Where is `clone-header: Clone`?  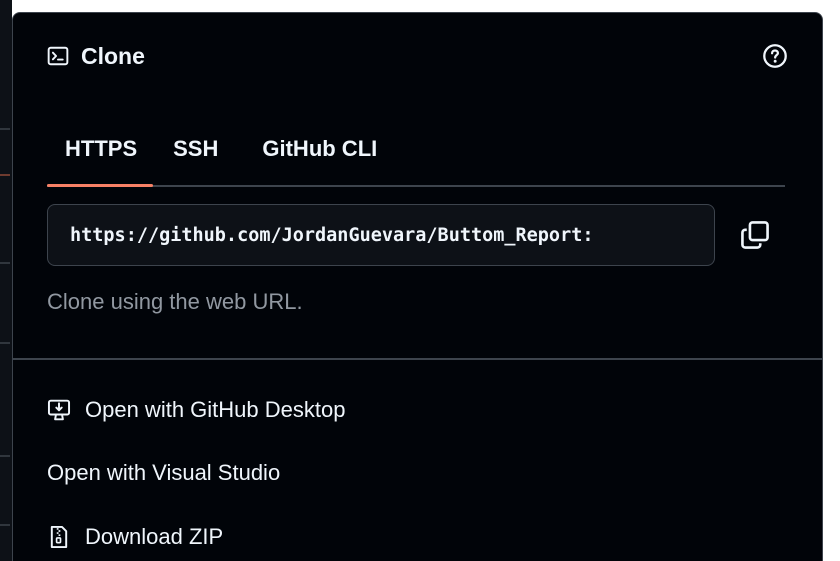 clone-header: Clone is located at coordinates (417, 56).